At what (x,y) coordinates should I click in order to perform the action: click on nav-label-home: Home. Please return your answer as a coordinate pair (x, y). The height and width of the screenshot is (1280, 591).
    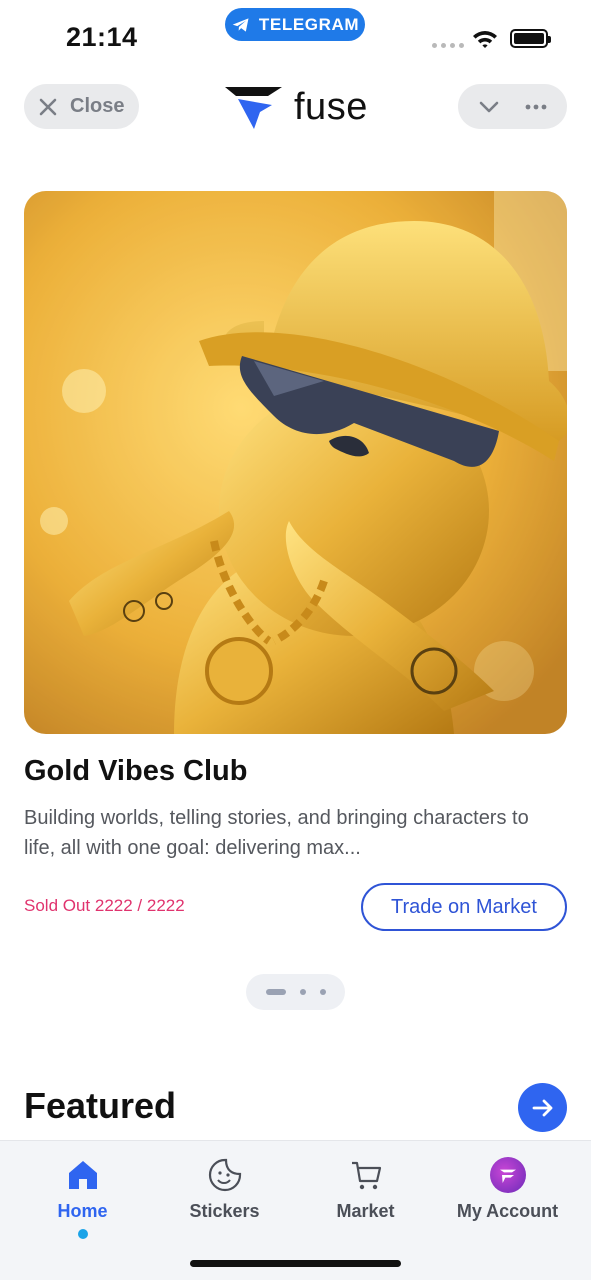
    Looking at the image, I should click on (82, 1211).